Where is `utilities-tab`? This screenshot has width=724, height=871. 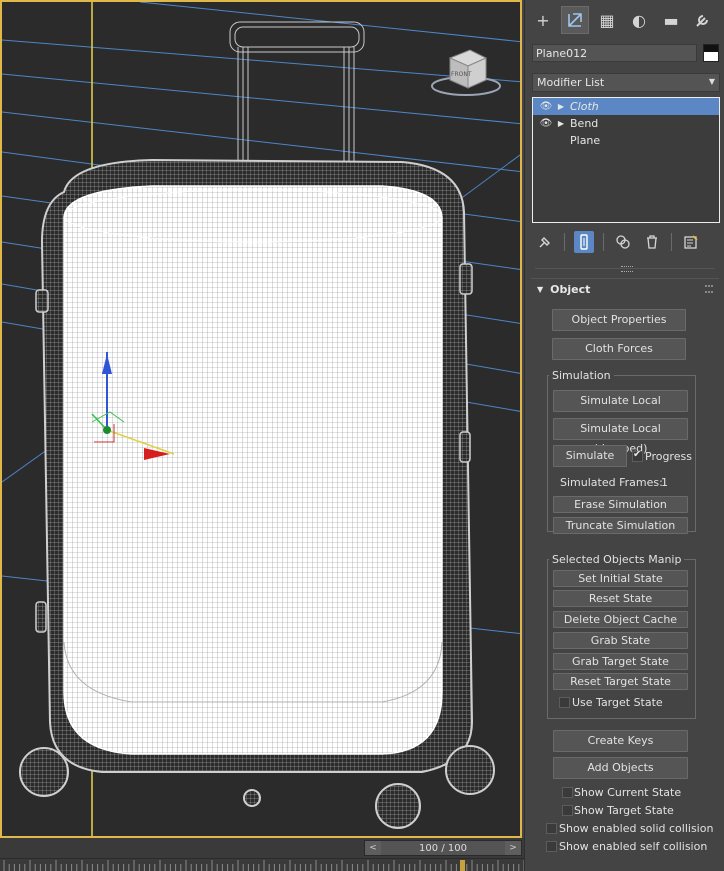
utilities-tab is located at coordinates (703, 20).